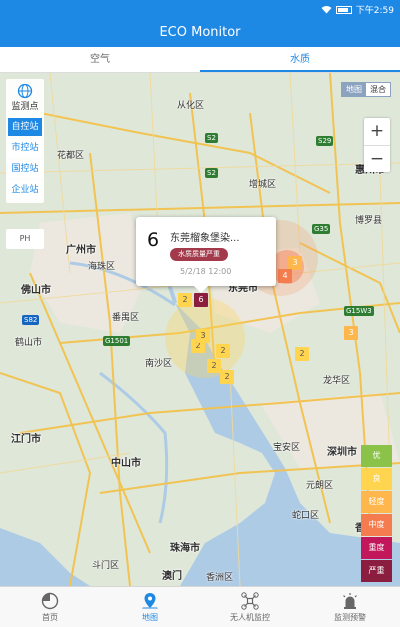 The height and width of the screenshot is (627, 400). I want to click on place-label: 江门市, so click(26, 439).